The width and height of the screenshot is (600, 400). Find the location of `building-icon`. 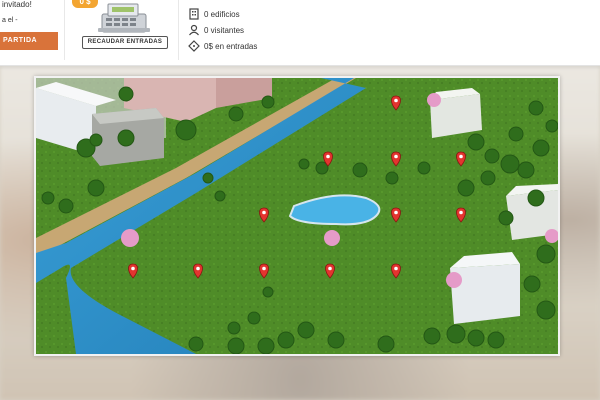

building-icon is located at coordinates (194, 14).